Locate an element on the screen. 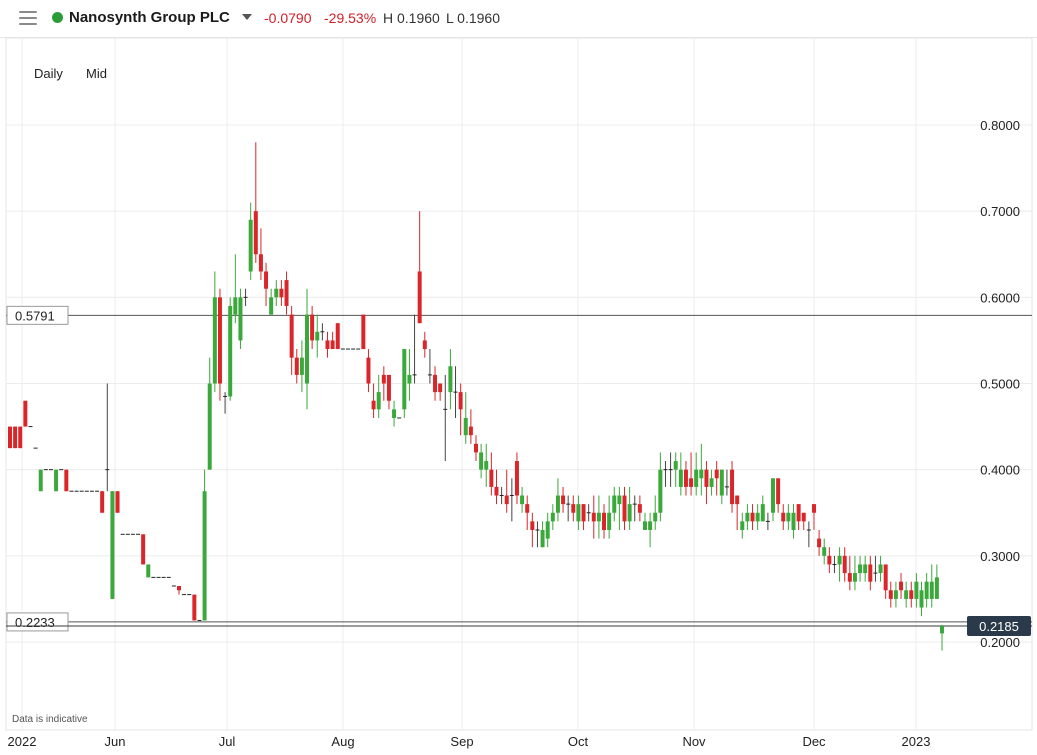 The image size is (1037, 755). y-tick-label: 0.7000 is located at coordinates (1000, 211).